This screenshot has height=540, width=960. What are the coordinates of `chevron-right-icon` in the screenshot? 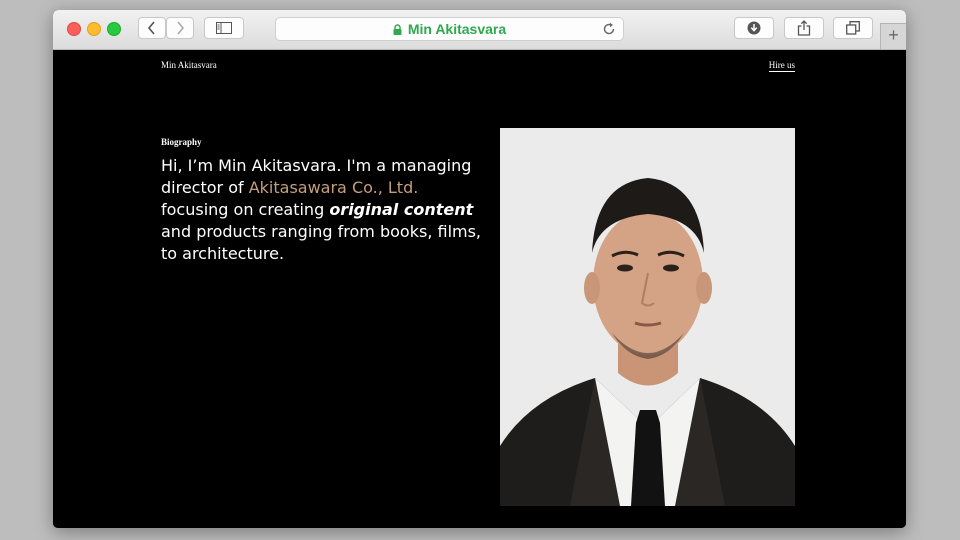 It's located at (181, 28).